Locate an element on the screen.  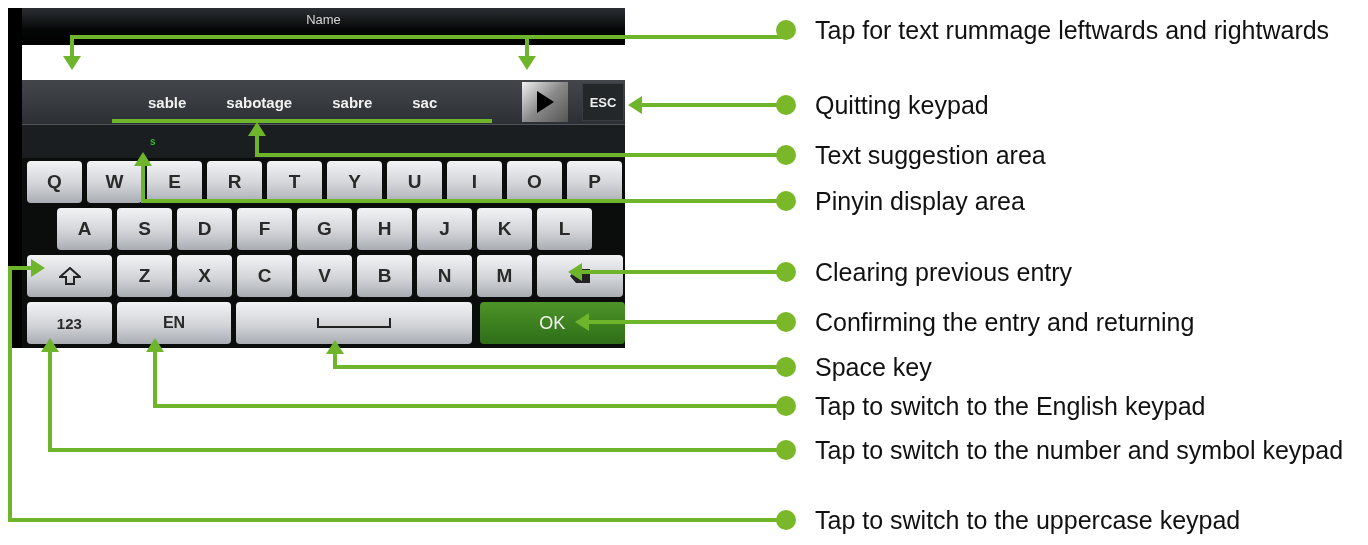
letter-key: D is located at coordinates (204, 229).